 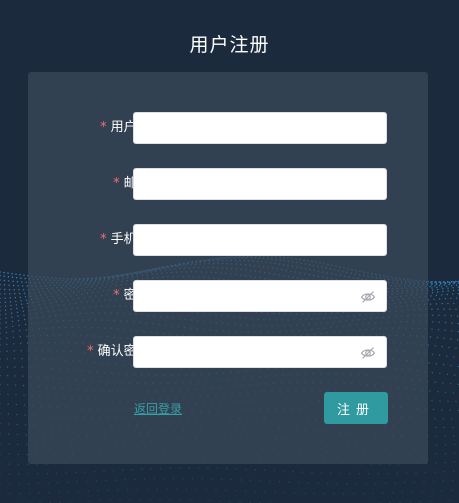 I want to click on back-to-login-link: 返回登录, so click(x=158, y=408).